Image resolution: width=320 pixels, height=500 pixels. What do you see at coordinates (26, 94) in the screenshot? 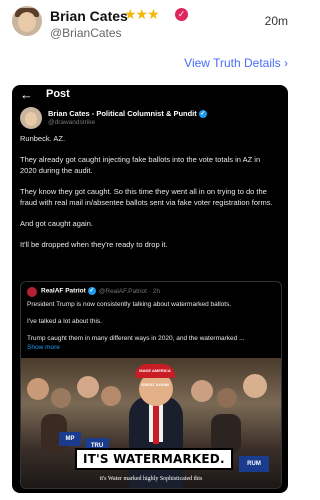
I see `back-arrow-icon: ←` at bounding box center [26, 94].